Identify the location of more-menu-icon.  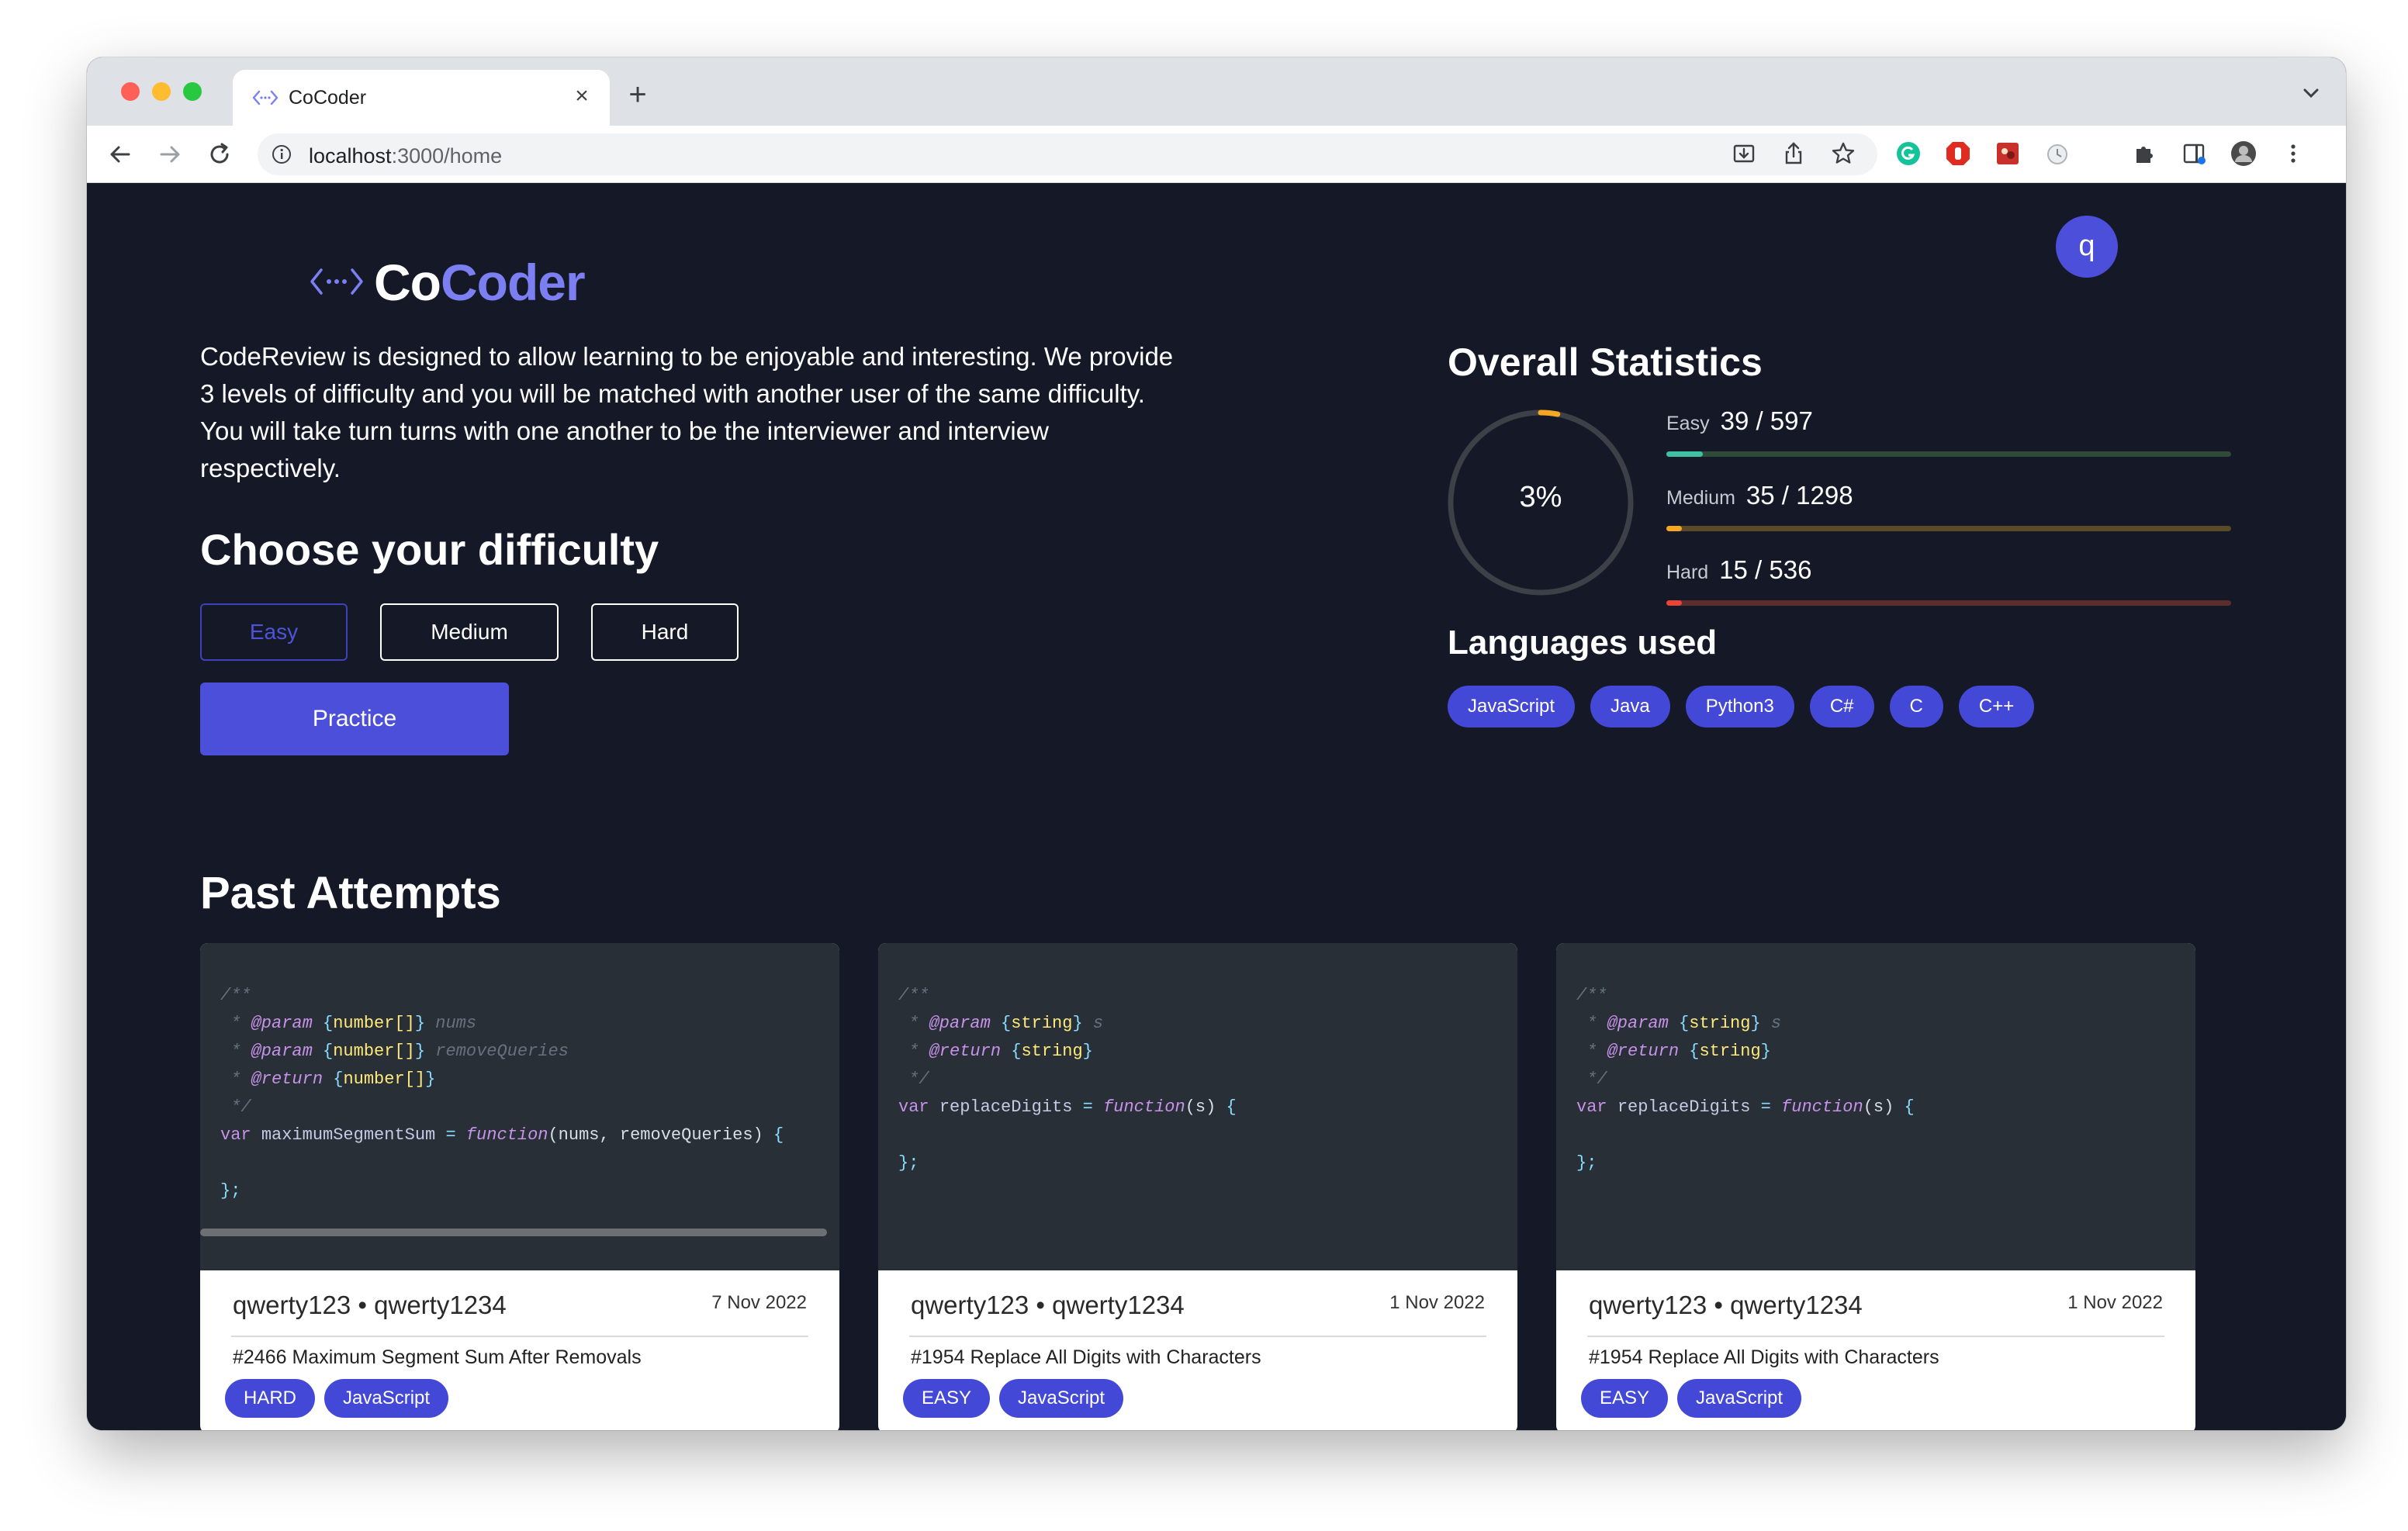
(2293, 154).